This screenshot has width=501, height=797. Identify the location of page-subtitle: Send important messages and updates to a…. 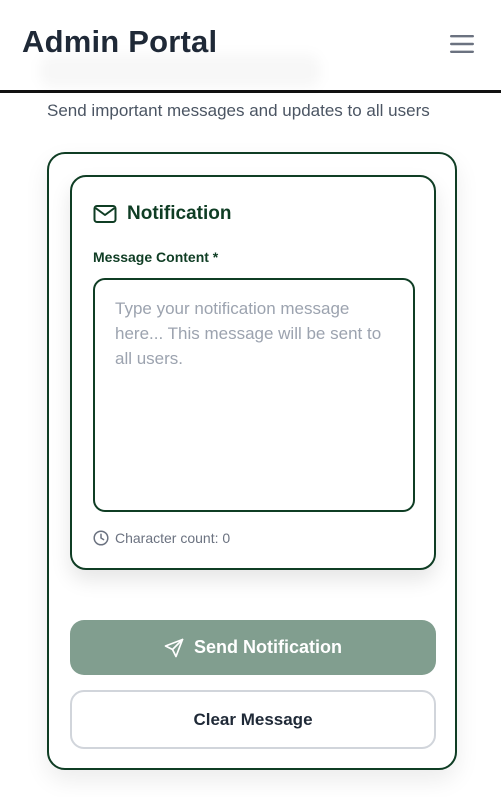
(238, 110).